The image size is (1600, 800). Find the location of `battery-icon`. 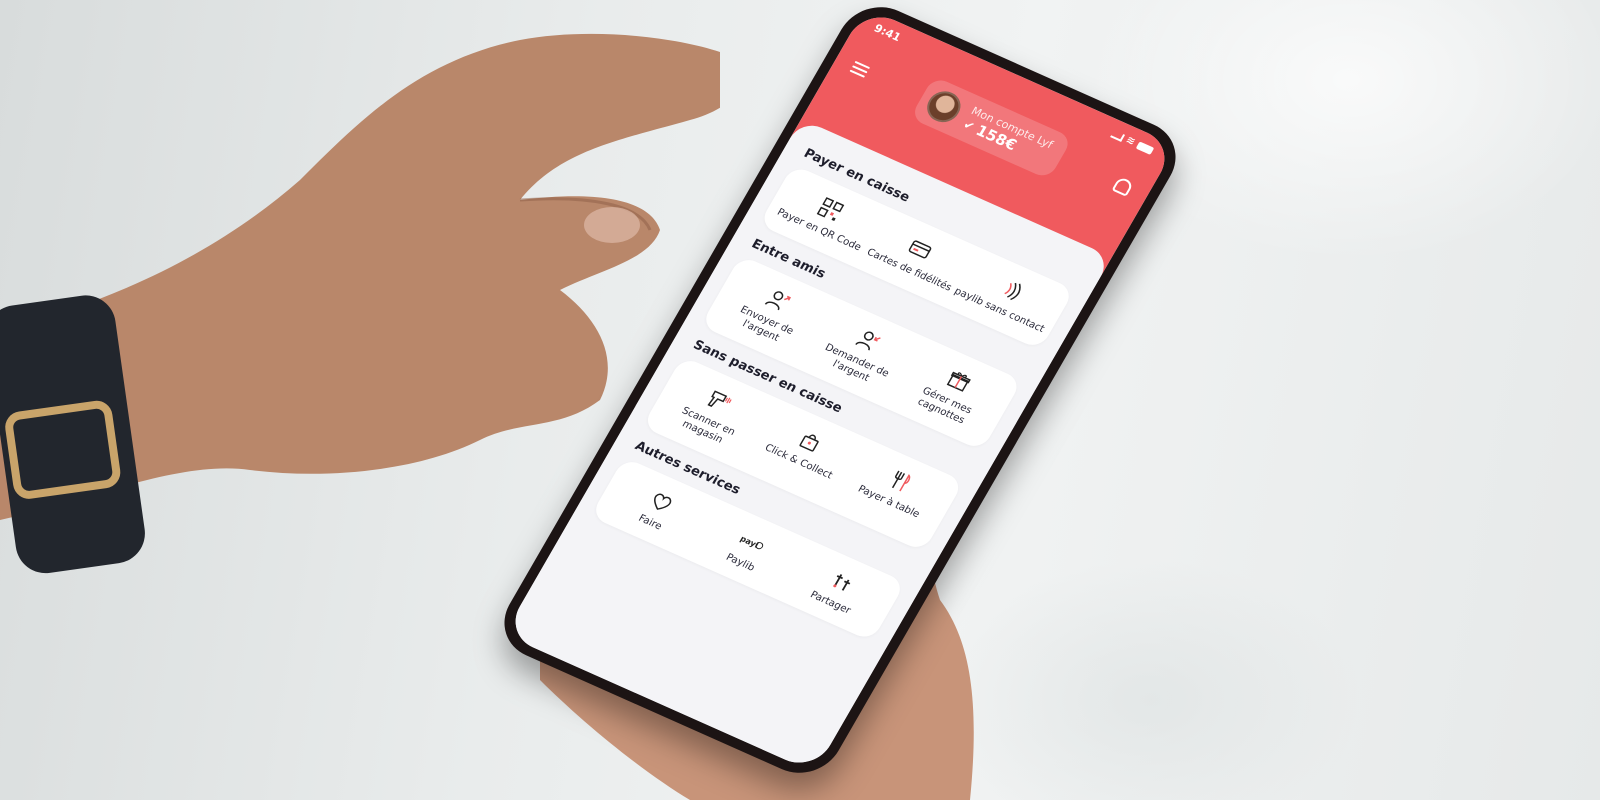

battery-icon is located at coordinates (1145, 147).